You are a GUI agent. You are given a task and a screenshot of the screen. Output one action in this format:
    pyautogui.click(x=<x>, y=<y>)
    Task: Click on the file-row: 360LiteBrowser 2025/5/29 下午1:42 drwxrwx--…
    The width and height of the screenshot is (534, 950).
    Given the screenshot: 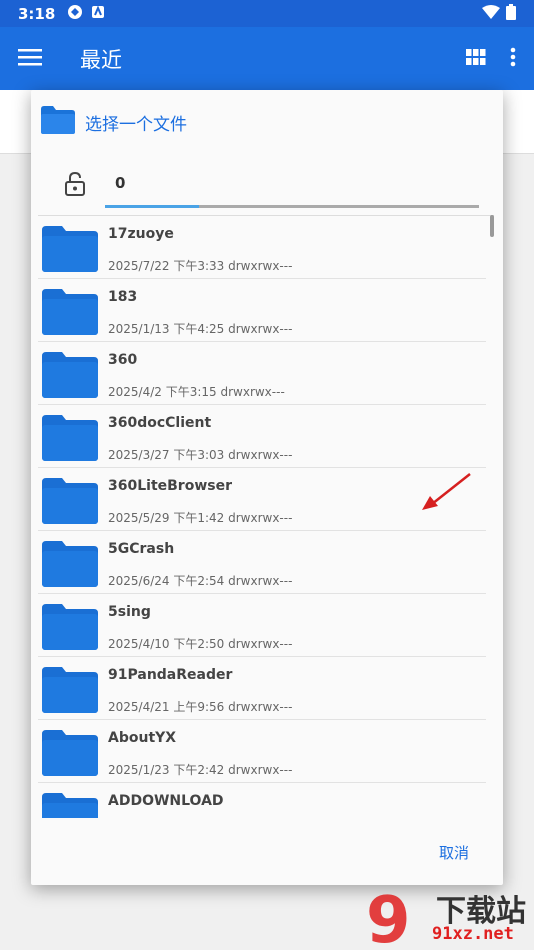 What is the action you would take?
    pyautogui.click(x=262, y=499)
    